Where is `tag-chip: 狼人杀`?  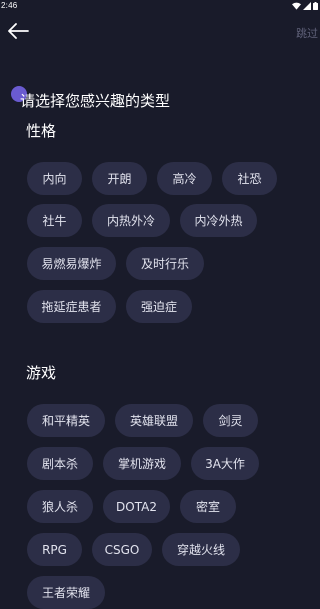 tag-chip: 狼人杀 is located at coordinates (60, 506).